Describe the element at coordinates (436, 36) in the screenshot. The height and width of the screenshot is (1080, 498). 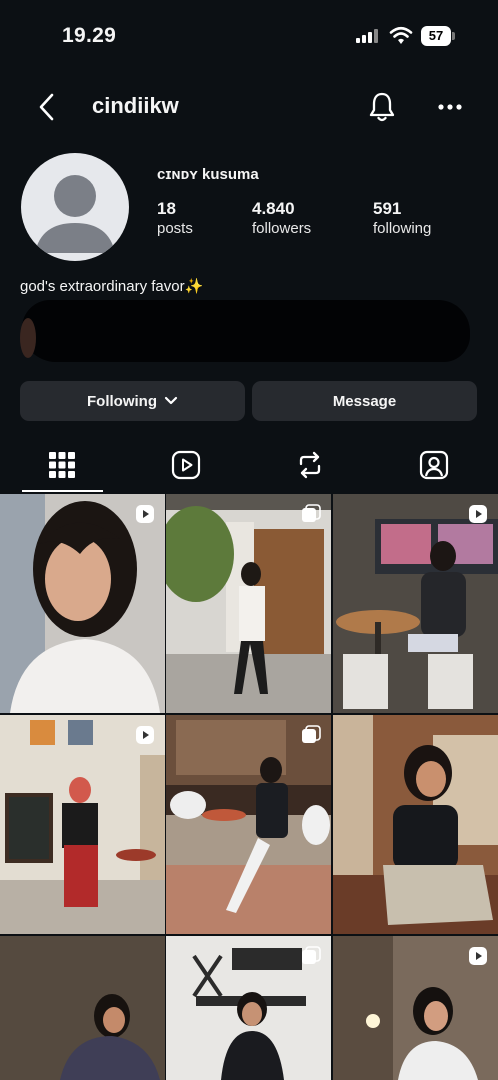
I see `battery-icon: 57` at that location.